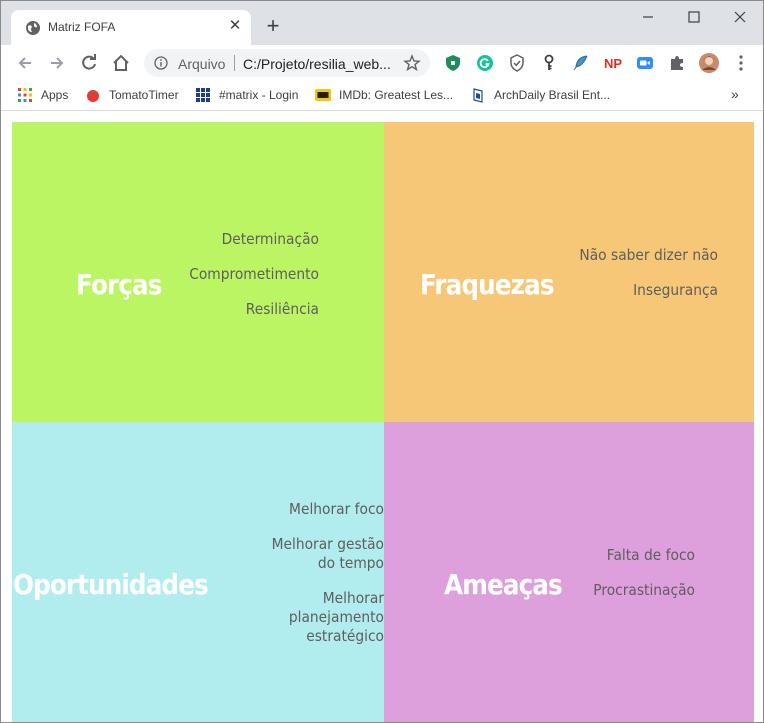  What do you see at coordinates (740, 17) in the screenshot?
I see `window-close-icon` at bounding box center [740, 17].